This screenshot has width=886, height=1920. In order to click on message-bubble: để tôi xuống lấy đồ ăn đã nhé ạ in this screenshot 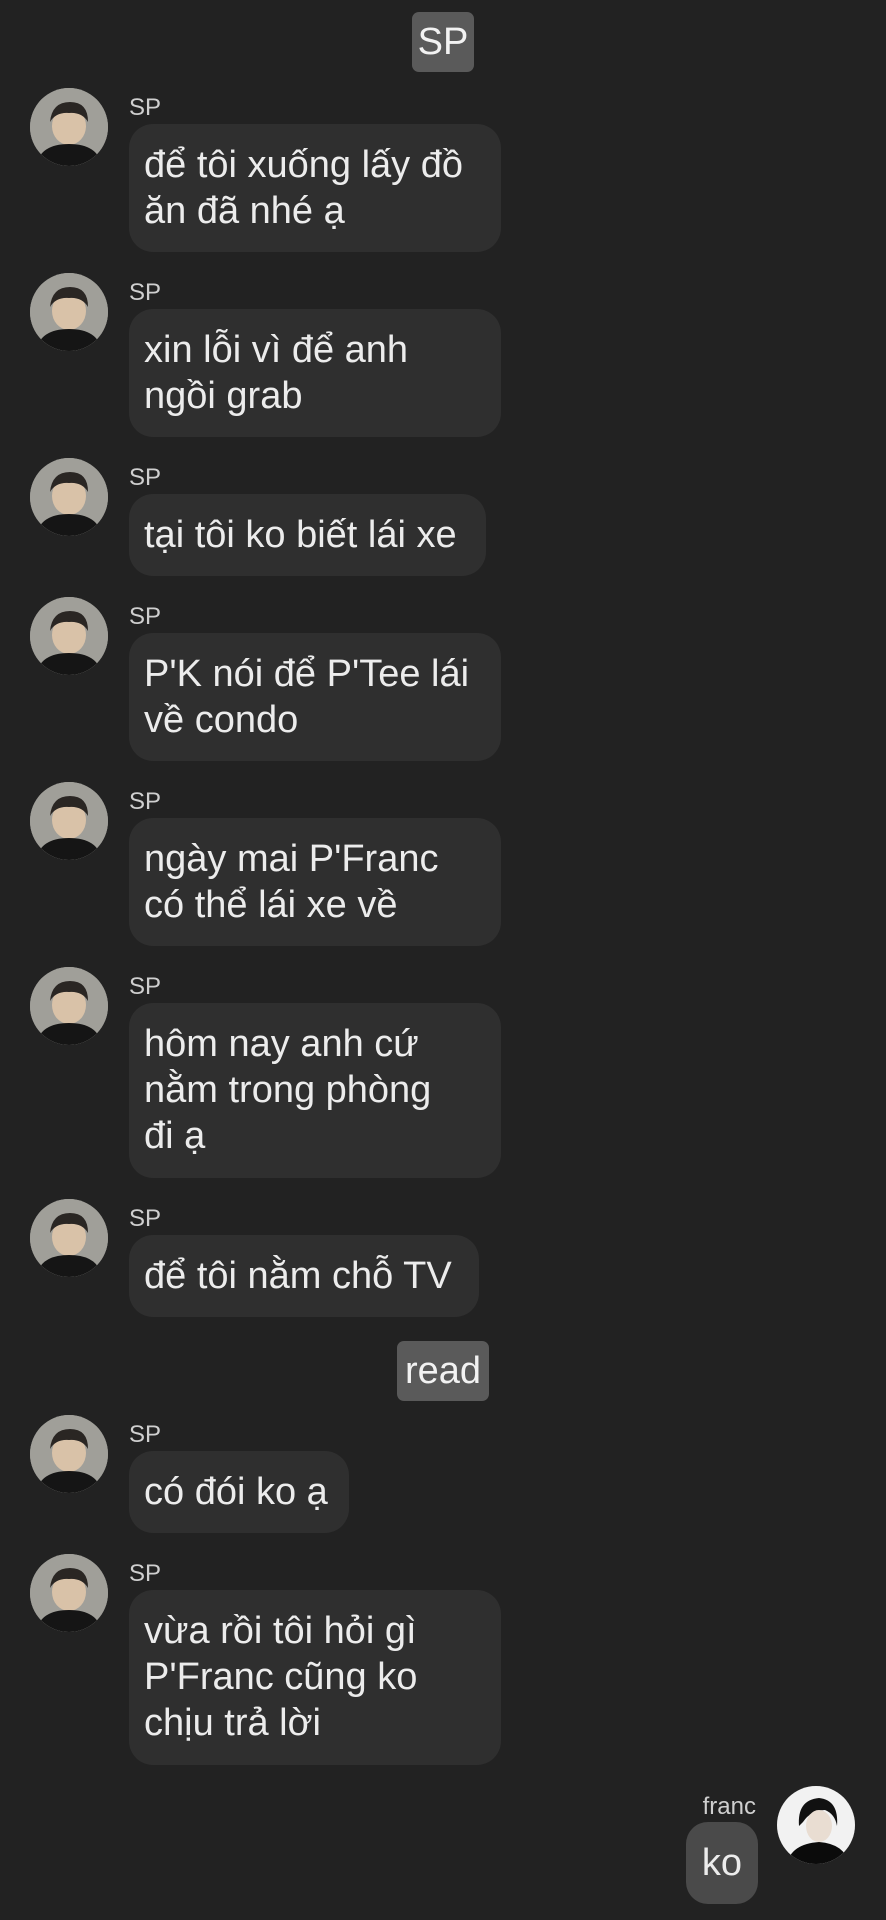, I will do `click(315, 188)`.